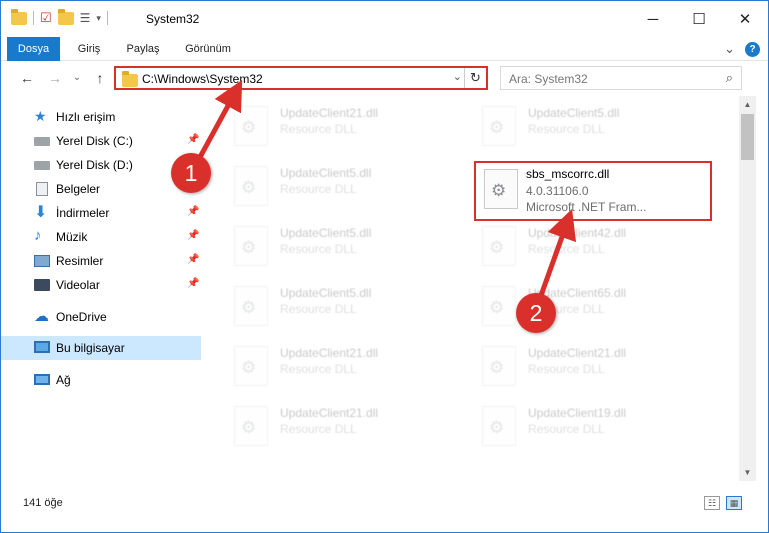 The width and height of the screenshot is (769, 533). I want to click on pictures-icon, so click(42, 261).